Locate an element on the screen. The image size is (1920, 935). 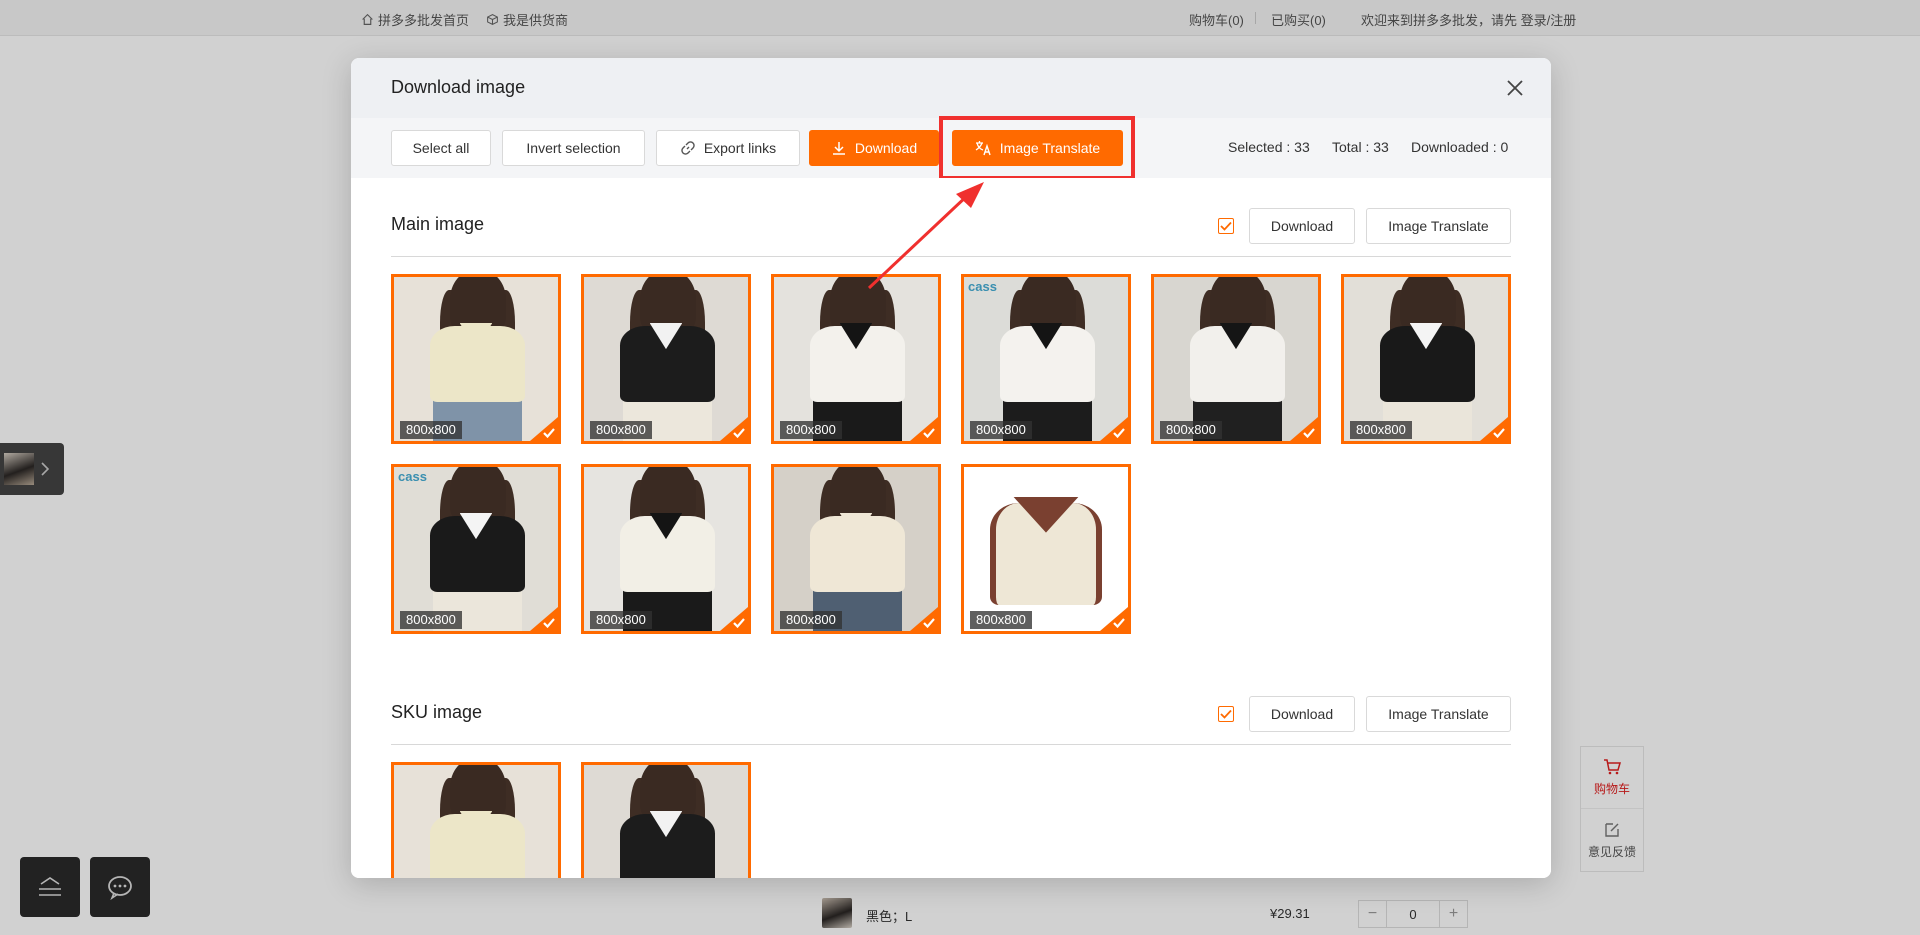
export-links-button: Export links is located at coordinates (728, 148).